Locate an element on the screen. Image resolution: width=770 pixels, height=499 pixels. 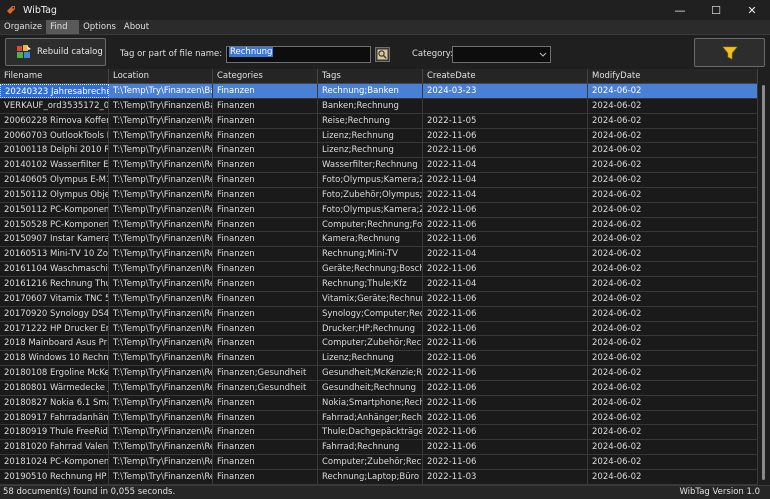
cell-filename: 20140605 Olympus E-M1 ui is located at coordinates (54, 180).